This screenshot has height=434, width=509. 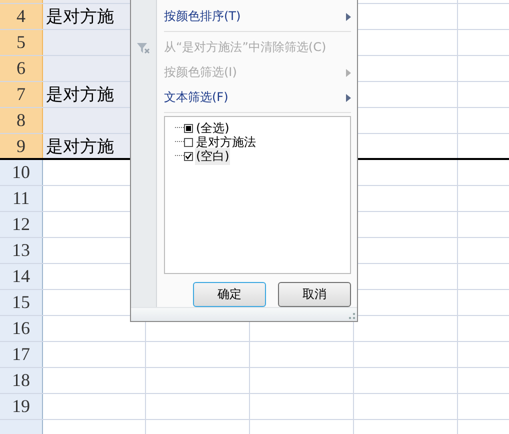 I want to click on row-header: 11, so click(x=21, y=198).